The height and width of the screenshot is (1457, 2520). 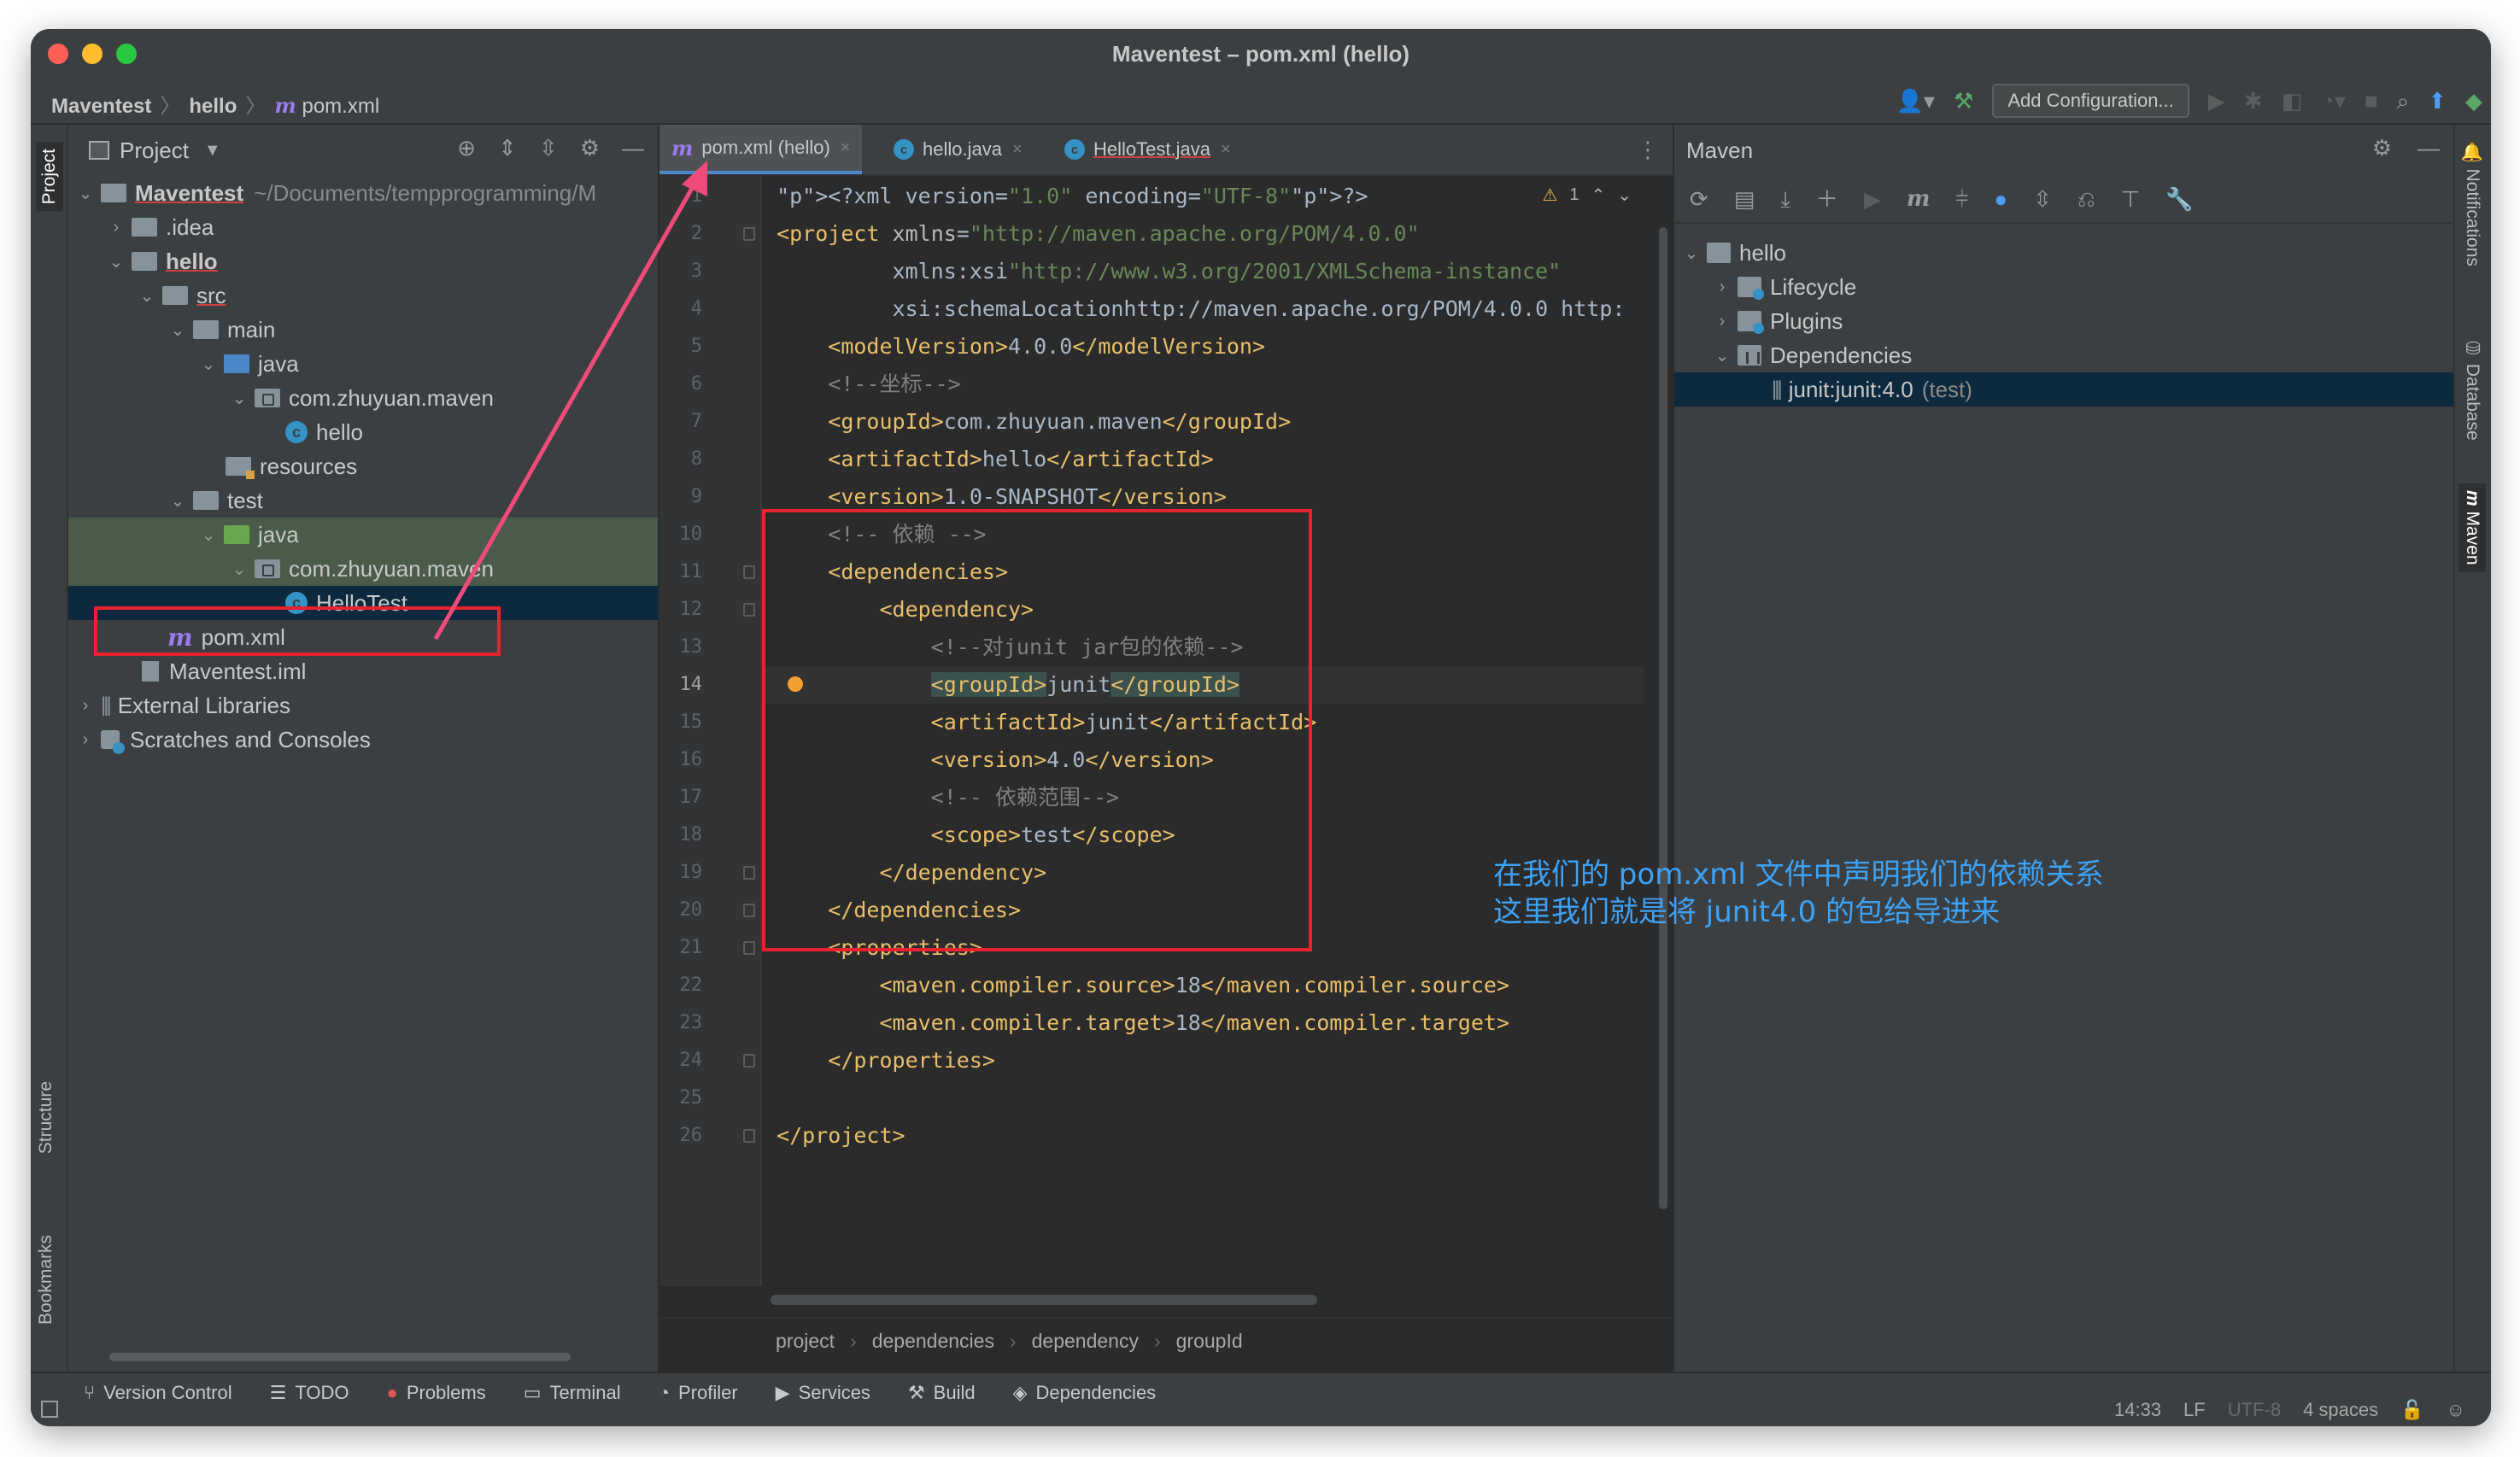 I want to click on profile-icon: ◔▾, so click(x=2333, y=101).